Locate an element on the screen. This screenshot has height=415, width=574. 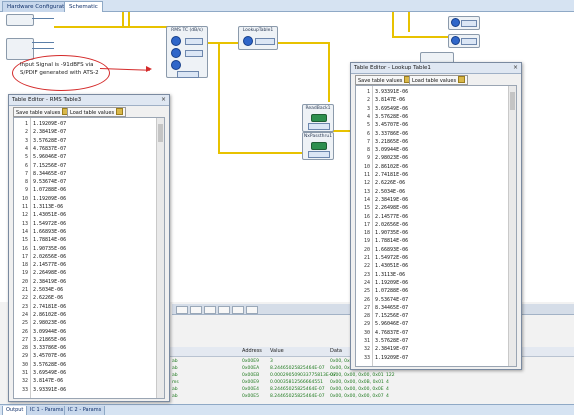
passthru-format is located at coordinates (319, 154).